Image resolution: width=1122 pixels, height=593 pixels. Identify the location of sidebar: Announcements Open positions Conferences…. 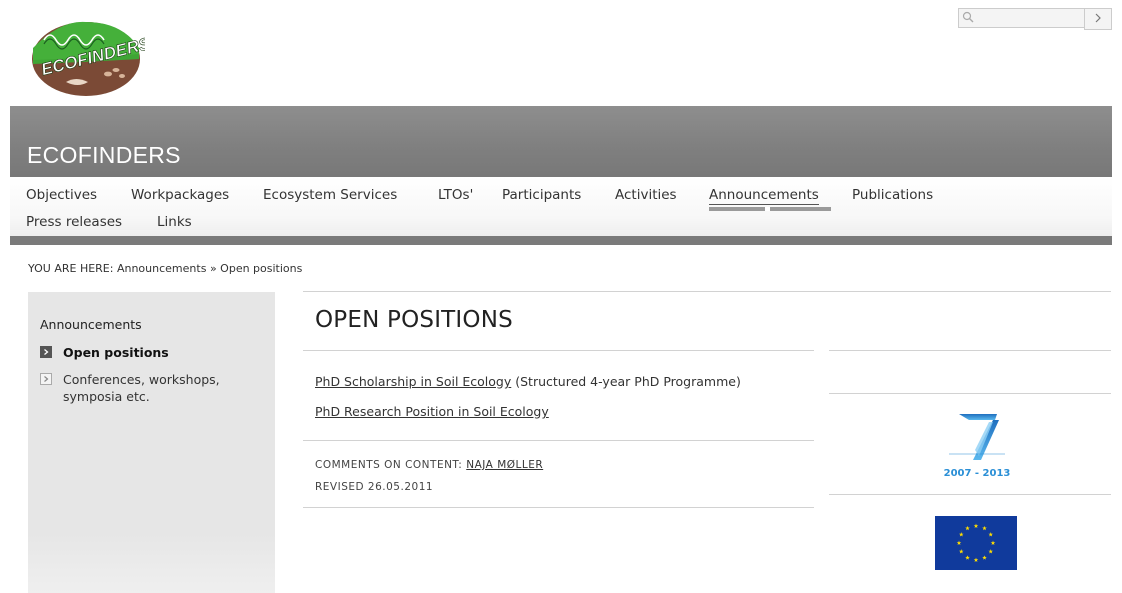
(151, 442).